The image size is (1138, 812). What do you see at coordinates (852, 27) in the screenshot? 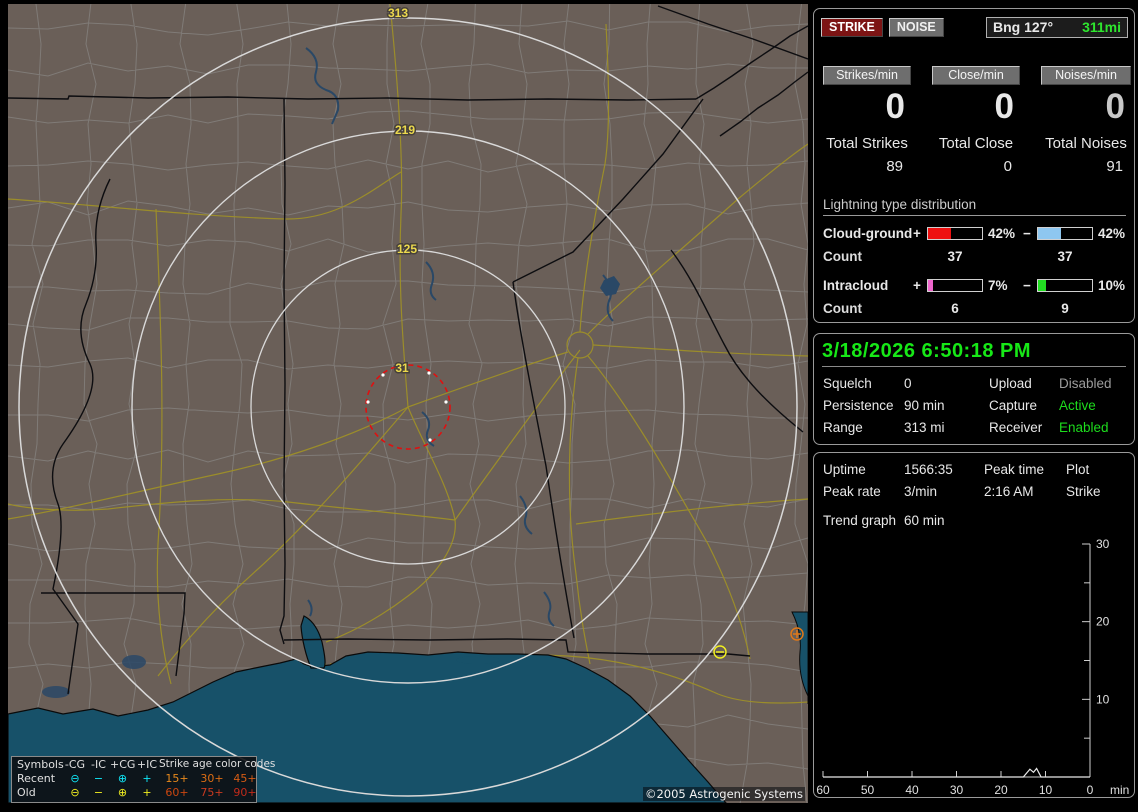
I see `strike-mode-button: STRIKE` at bounding box center [852, 27].